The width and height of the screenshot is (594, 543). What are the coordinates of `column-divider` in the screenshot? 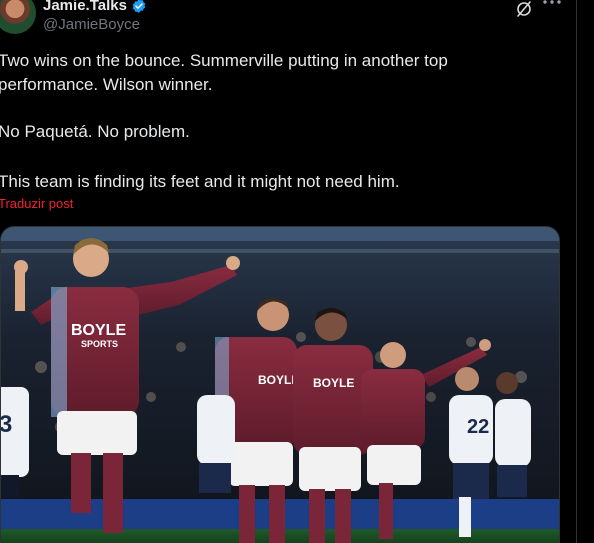 It's located at (576, 271).